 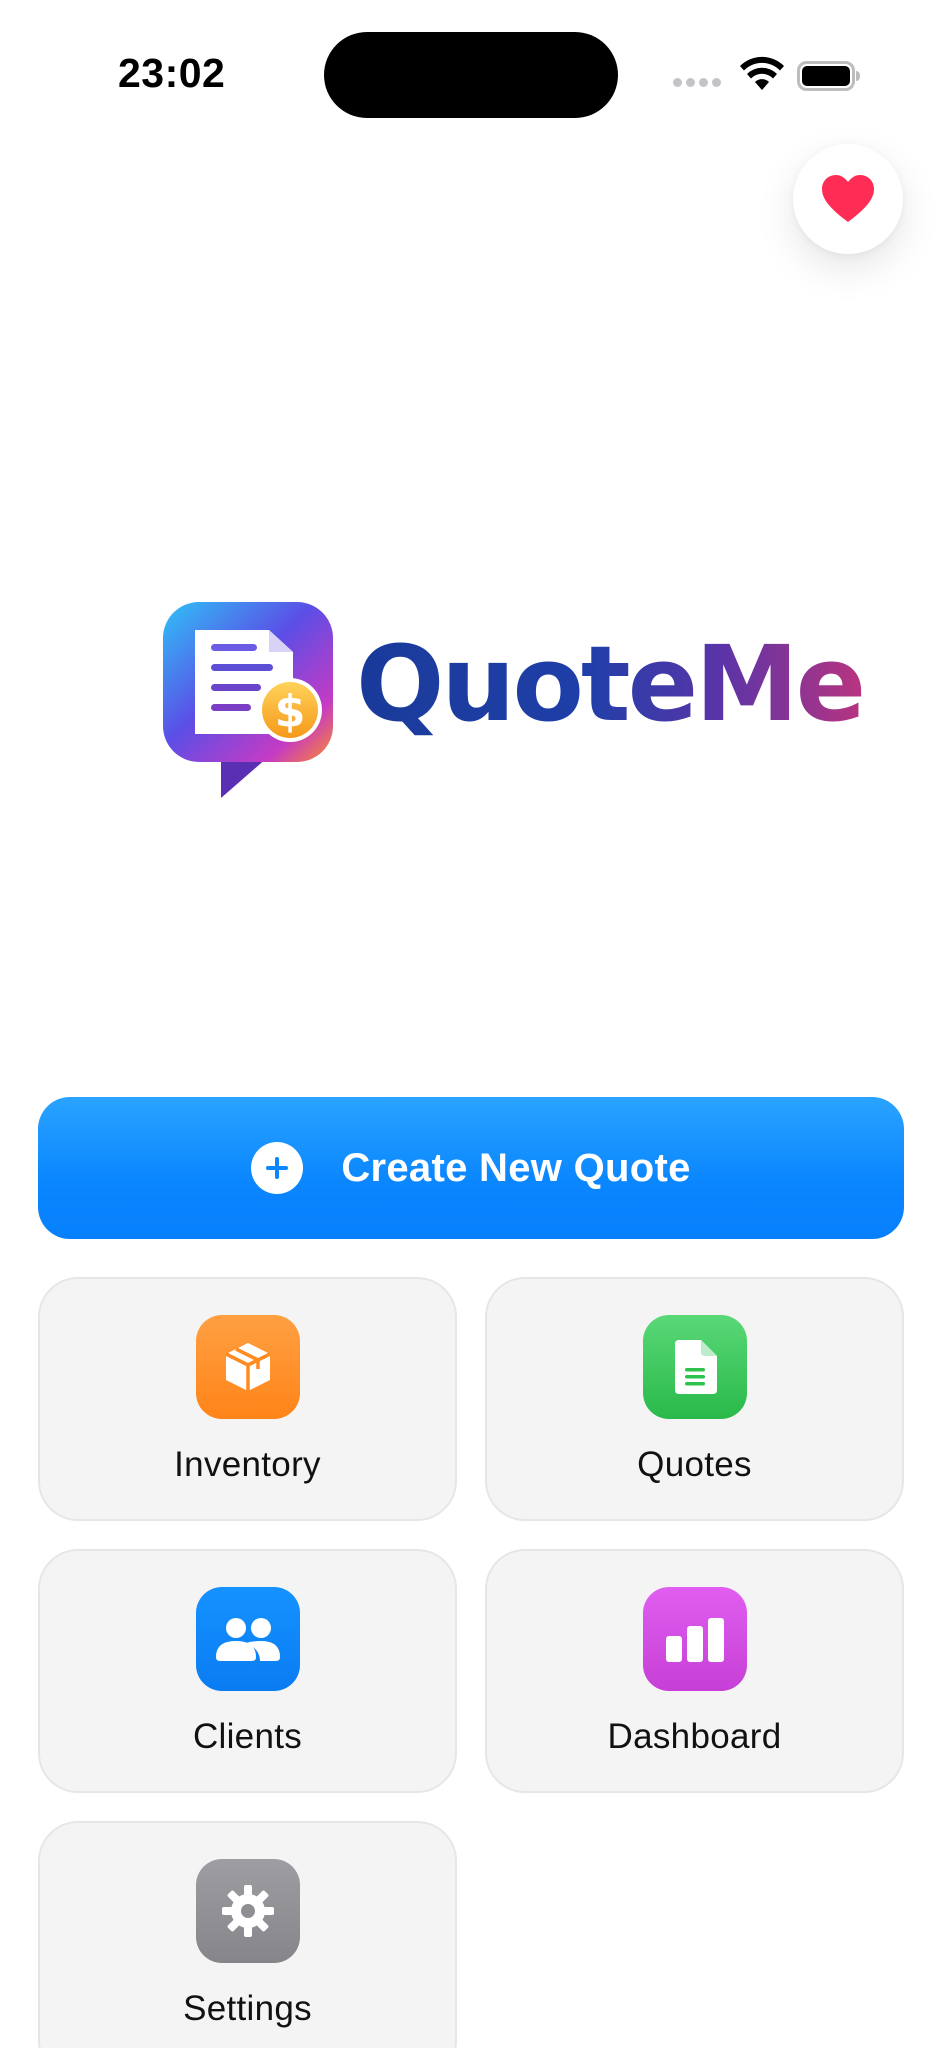 What do you see at coordinates (247, 1464) in the screenshot?
I see `inventory-label: Inventory` at bounding box center [247, 1464].